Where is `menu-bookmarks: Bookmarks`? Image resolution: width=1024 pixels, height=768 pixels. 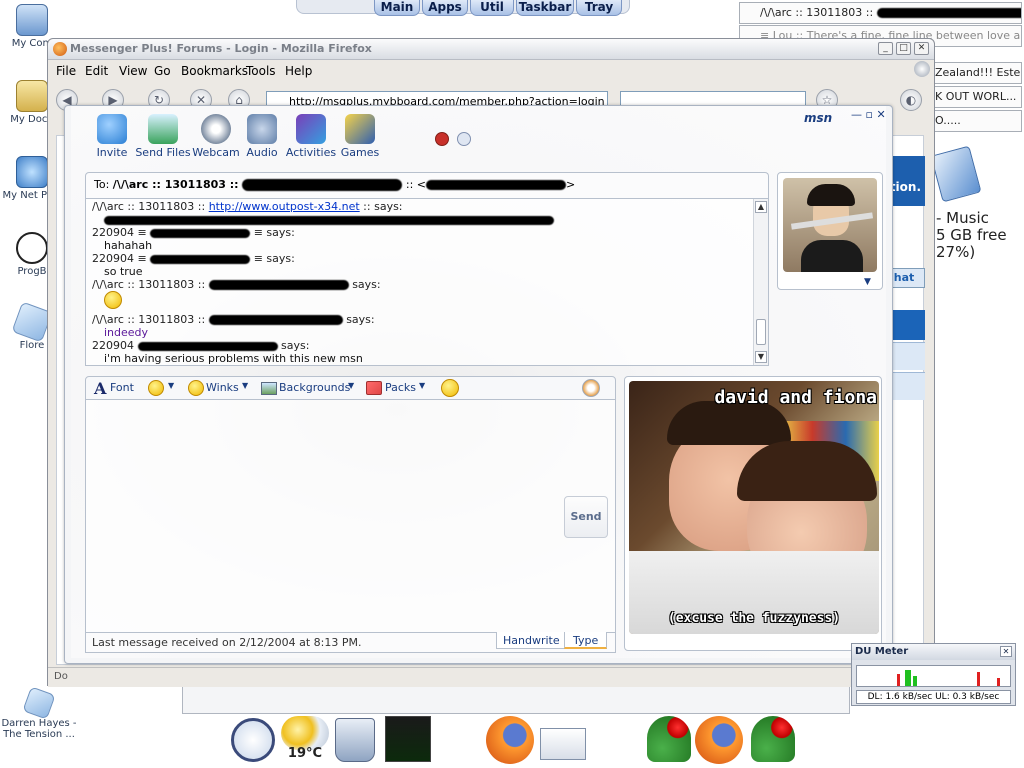 menu-bookmarks: Bookmarks is located at coordinates (214, 71).